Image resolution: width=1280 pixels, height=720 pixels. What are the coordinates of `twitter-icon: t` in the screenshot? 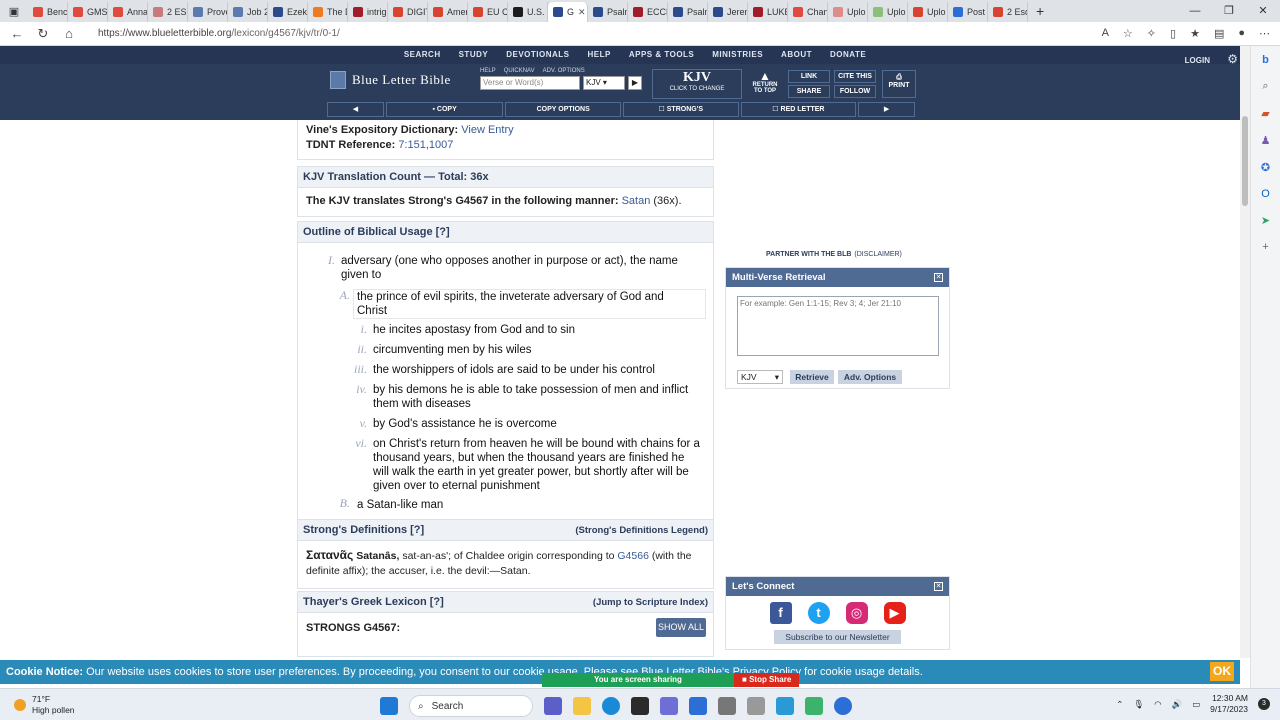 It's located at (818, 613).